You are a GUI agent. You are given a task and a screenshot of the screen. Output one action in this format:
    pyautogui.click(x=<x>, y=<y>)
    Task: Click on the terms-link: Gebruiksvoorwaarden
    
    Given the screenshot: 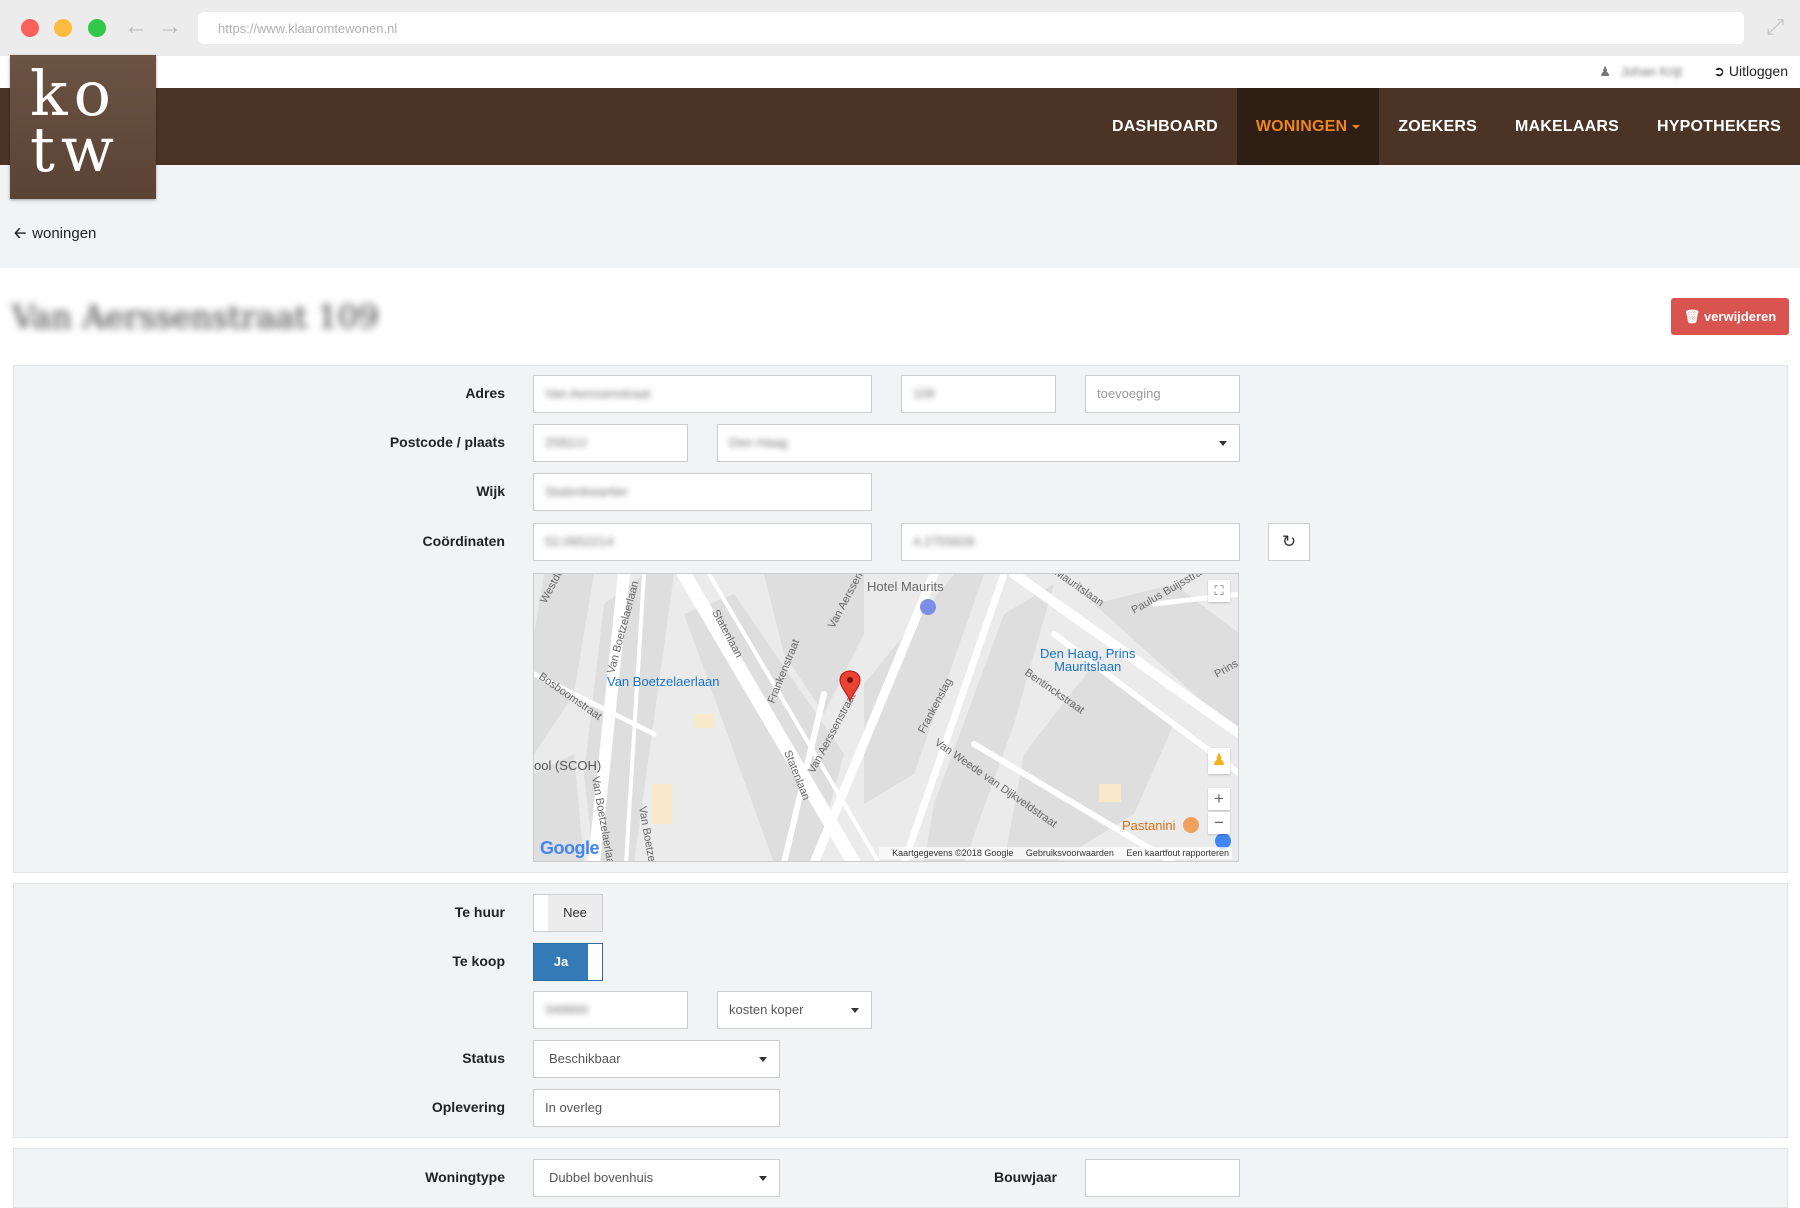 What is the action you would take?
    pyautogui.click(x=1070, y=853)
    